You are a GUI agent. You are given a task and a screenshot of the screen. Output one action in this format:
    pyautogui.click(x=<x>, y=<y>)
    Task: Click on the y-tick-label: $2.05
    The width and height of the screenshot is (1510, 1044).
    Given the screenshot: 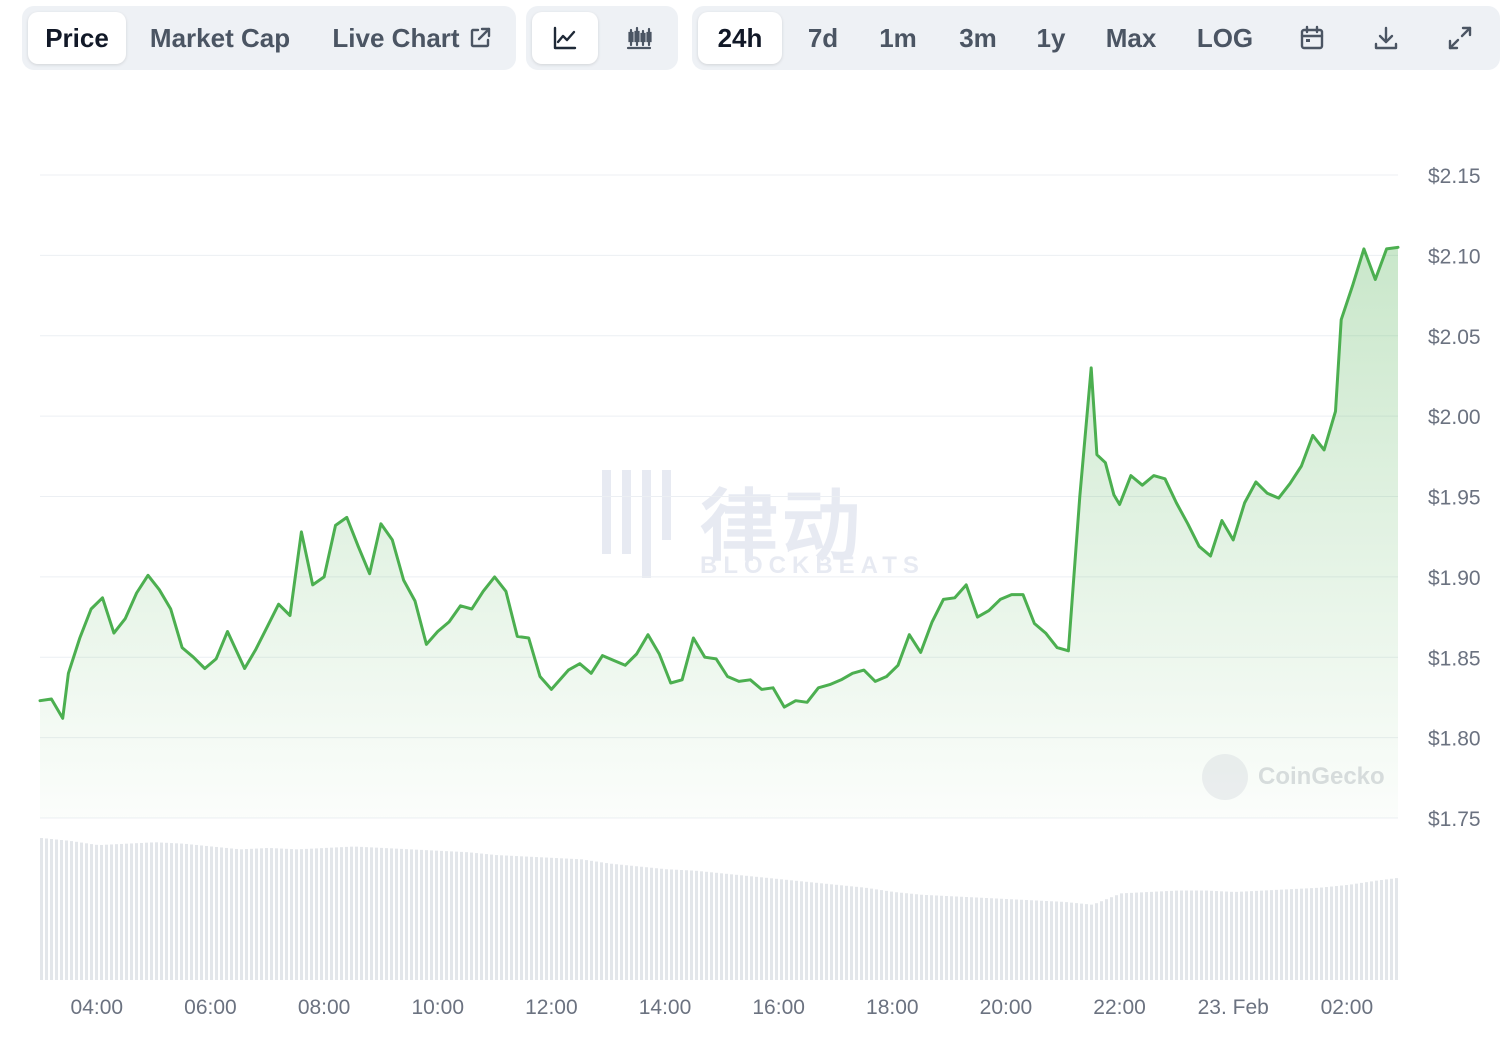 What is the action you would take?
    pyautogui.click(x=1454, y=337)
    